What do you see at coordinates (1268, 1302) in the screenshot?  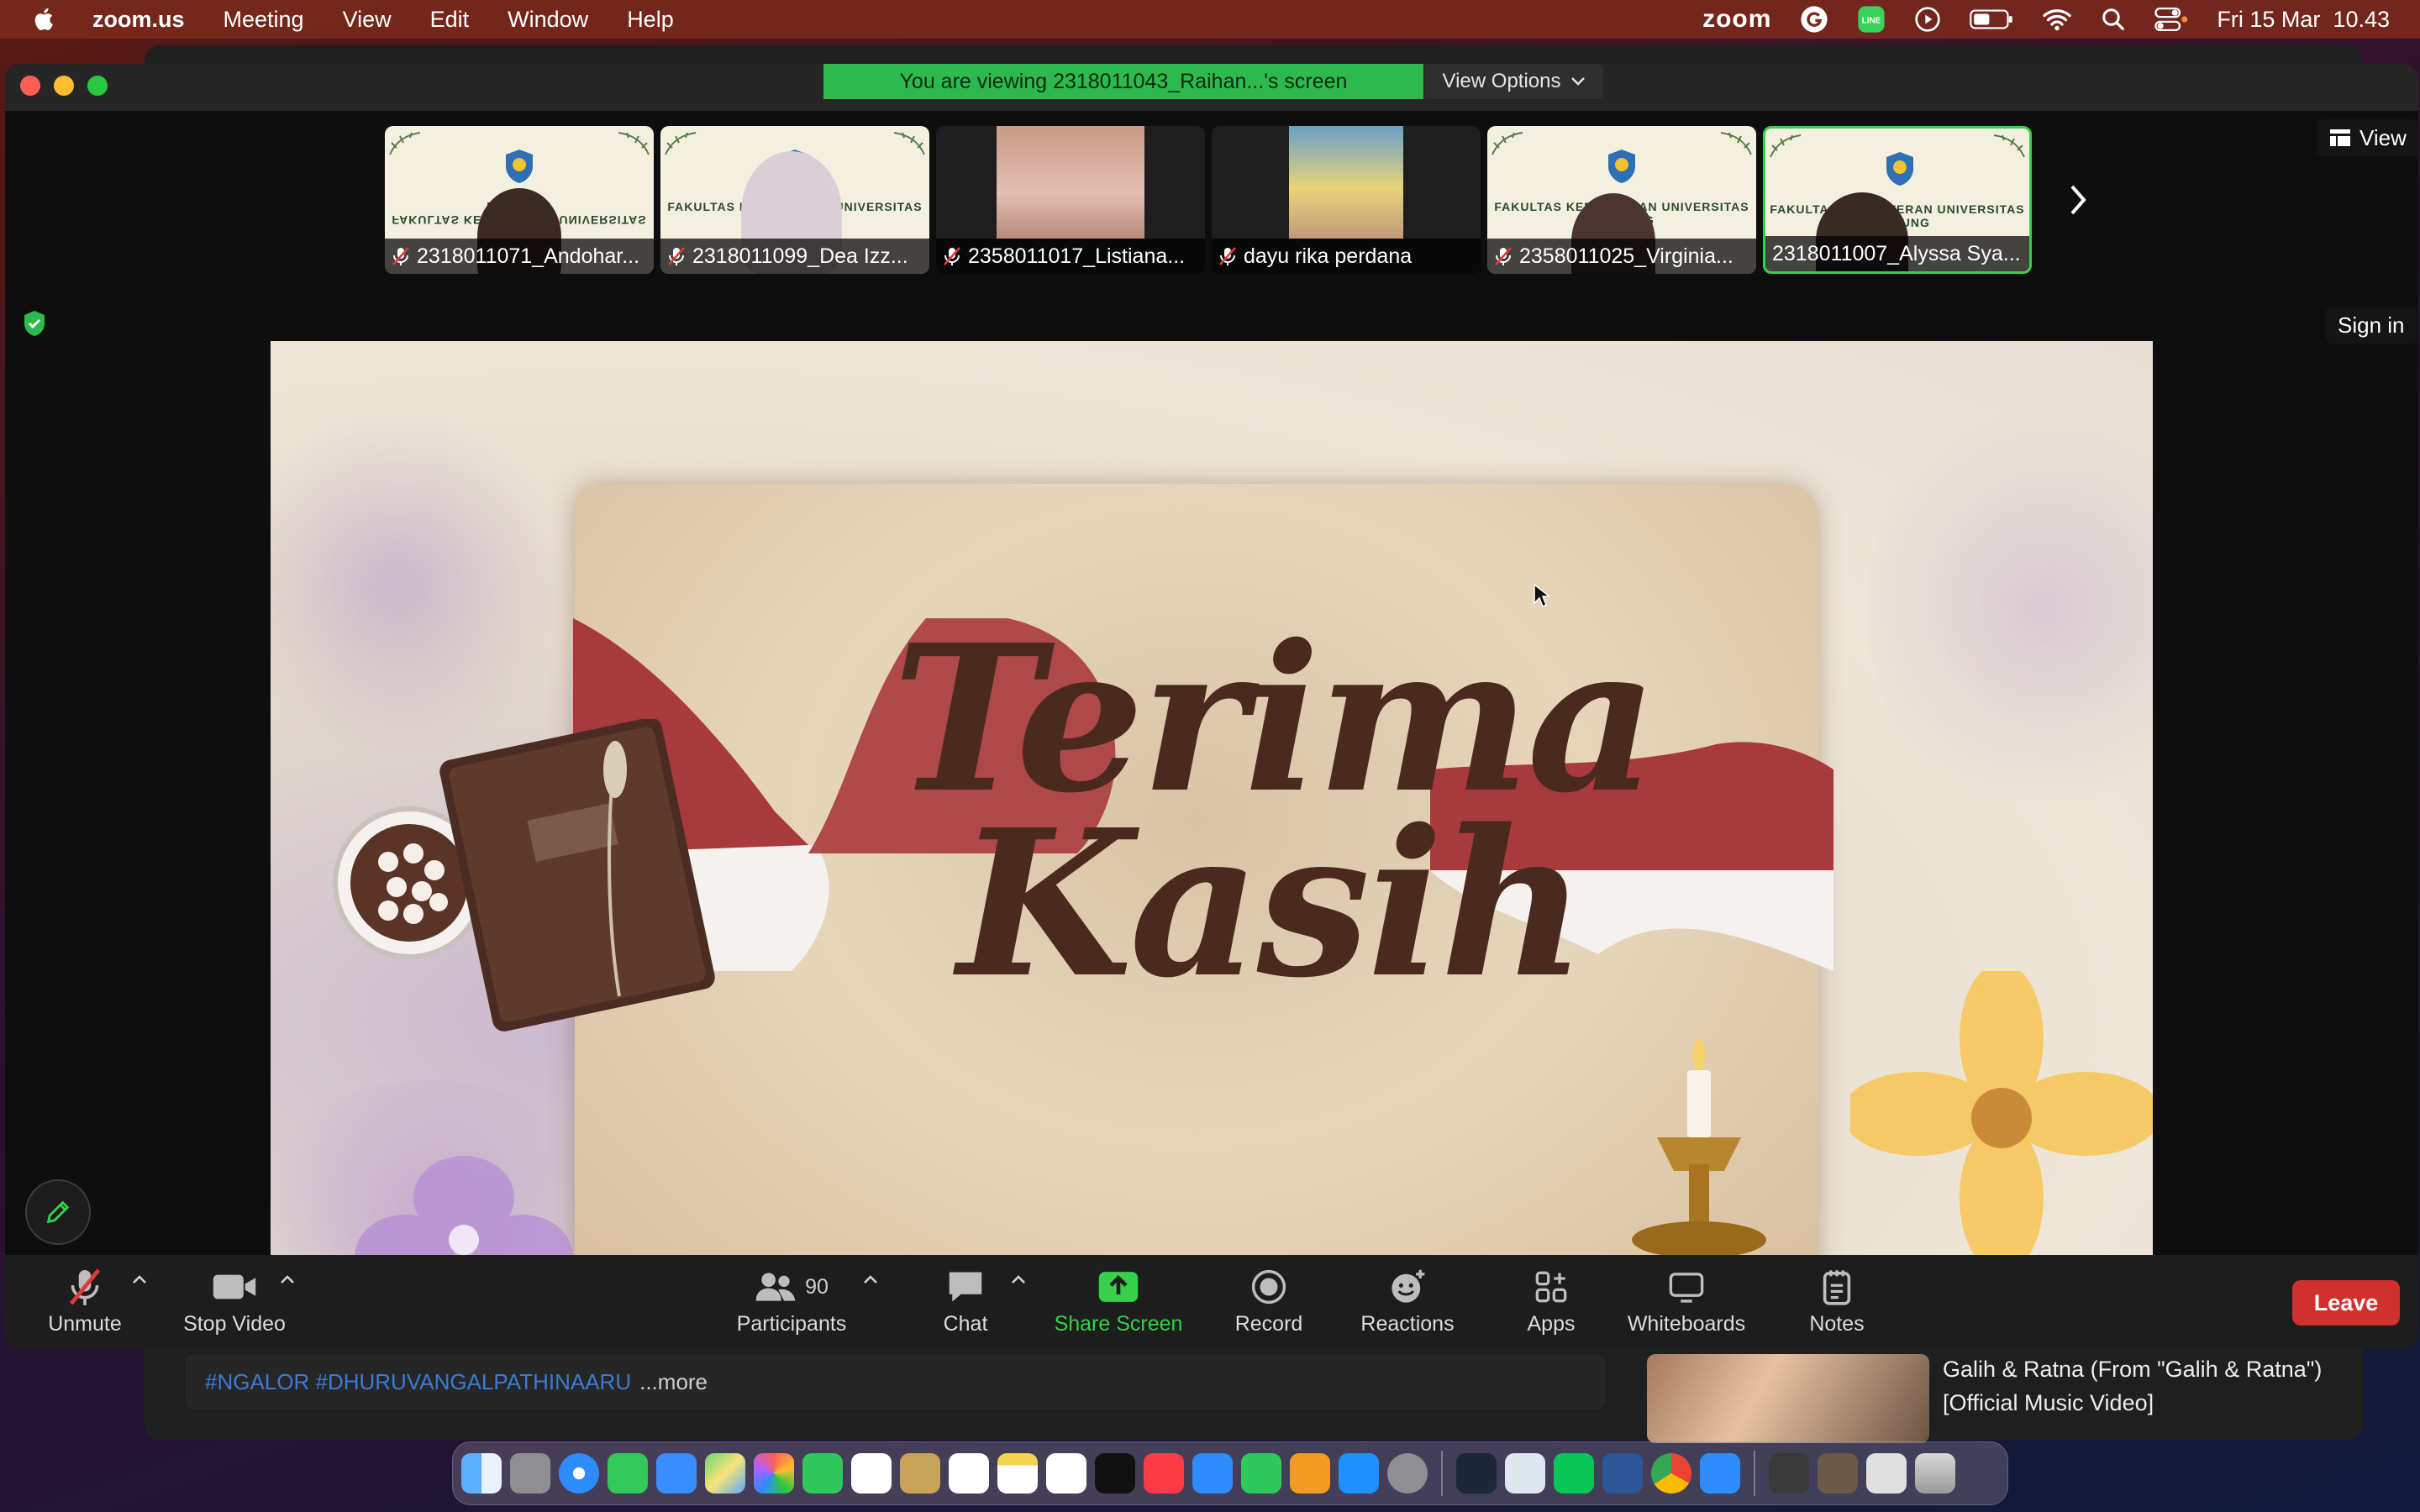 I see `record-button: Record` at bounding box center [1268, 1302].